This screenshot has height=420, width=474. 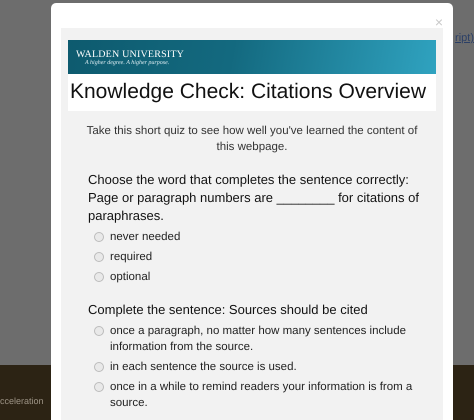 I want to click on option-label: once a paragraph, no matter how many sentences include information from the source., so click(x=263, y=339).